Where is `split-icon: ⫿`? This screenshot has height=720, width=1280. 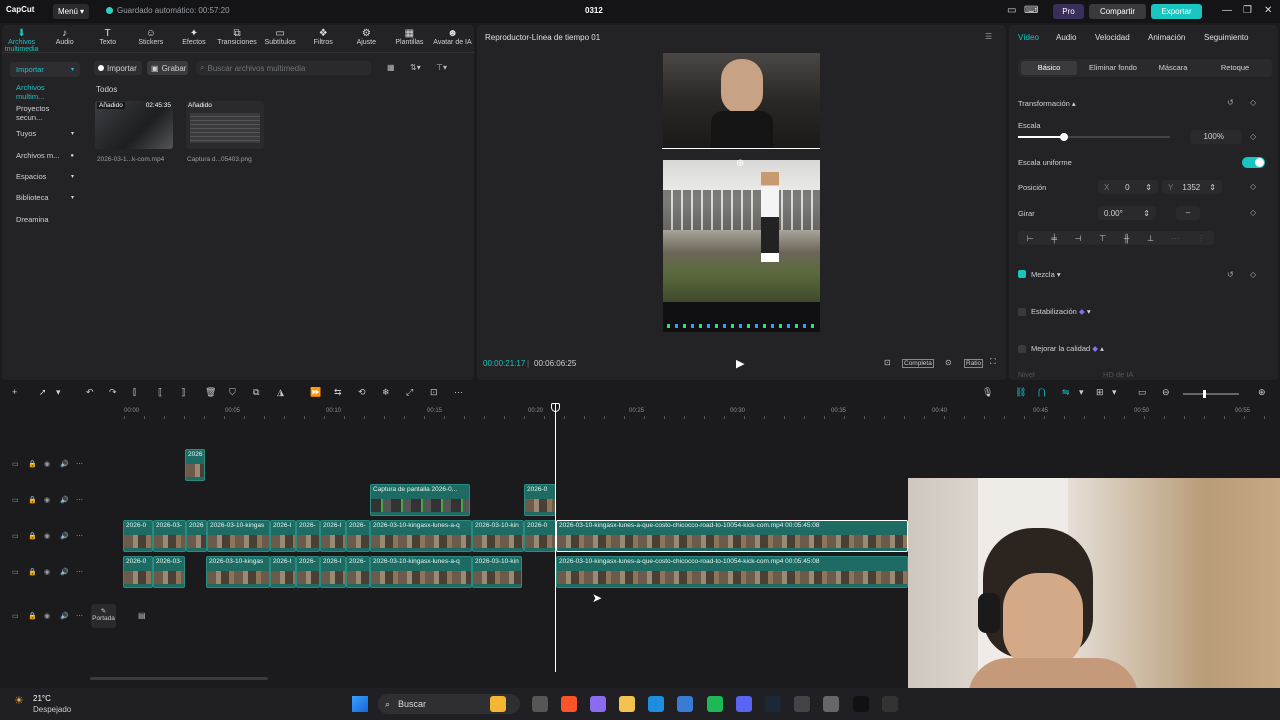 split-icon: ⫿ is located at coordinates (134, 392).